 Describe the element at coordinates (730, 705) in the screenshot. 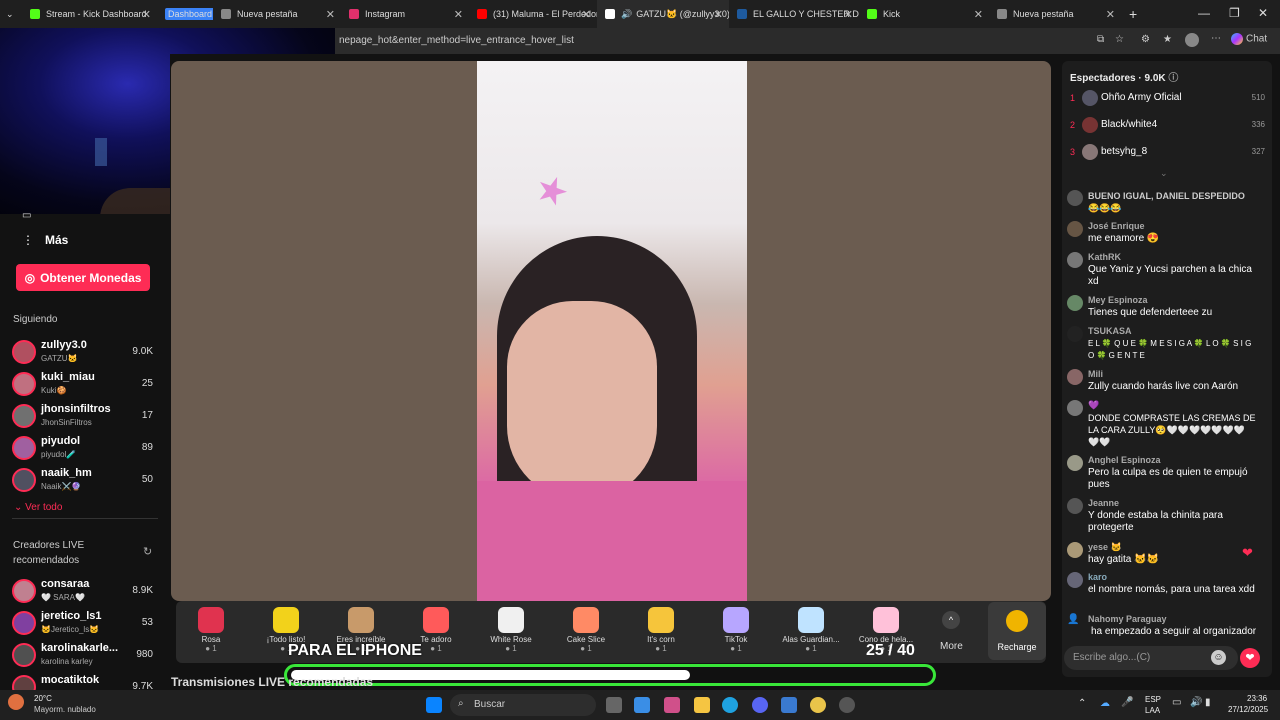

I see `edge-icon` at that location.